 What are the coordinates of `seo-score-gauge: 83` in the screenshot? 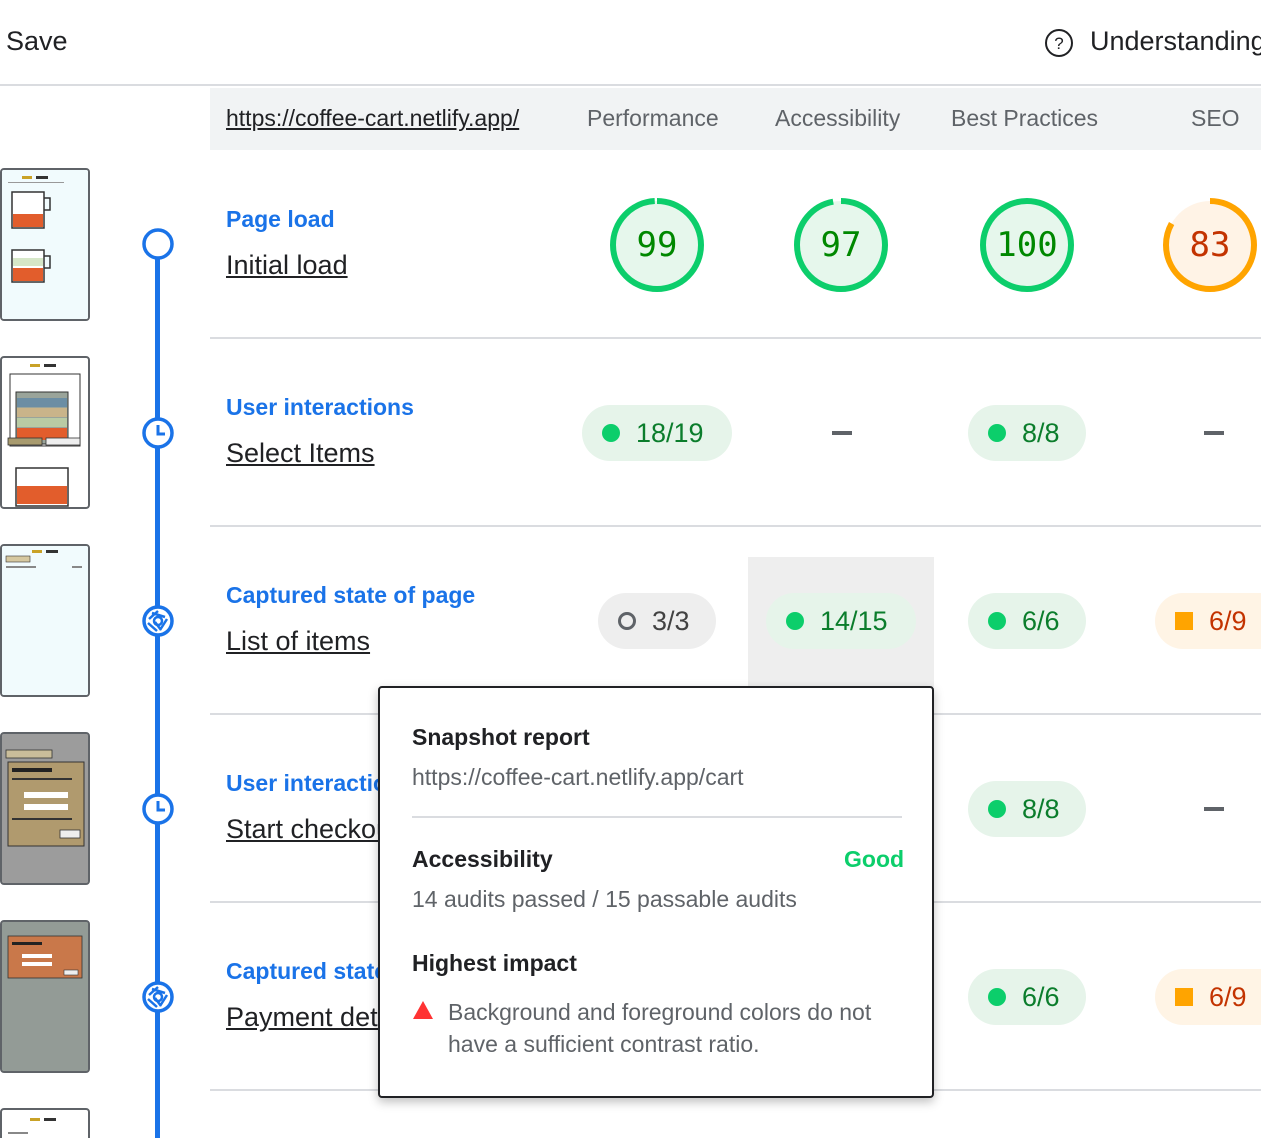 It's located at (1210, 245).